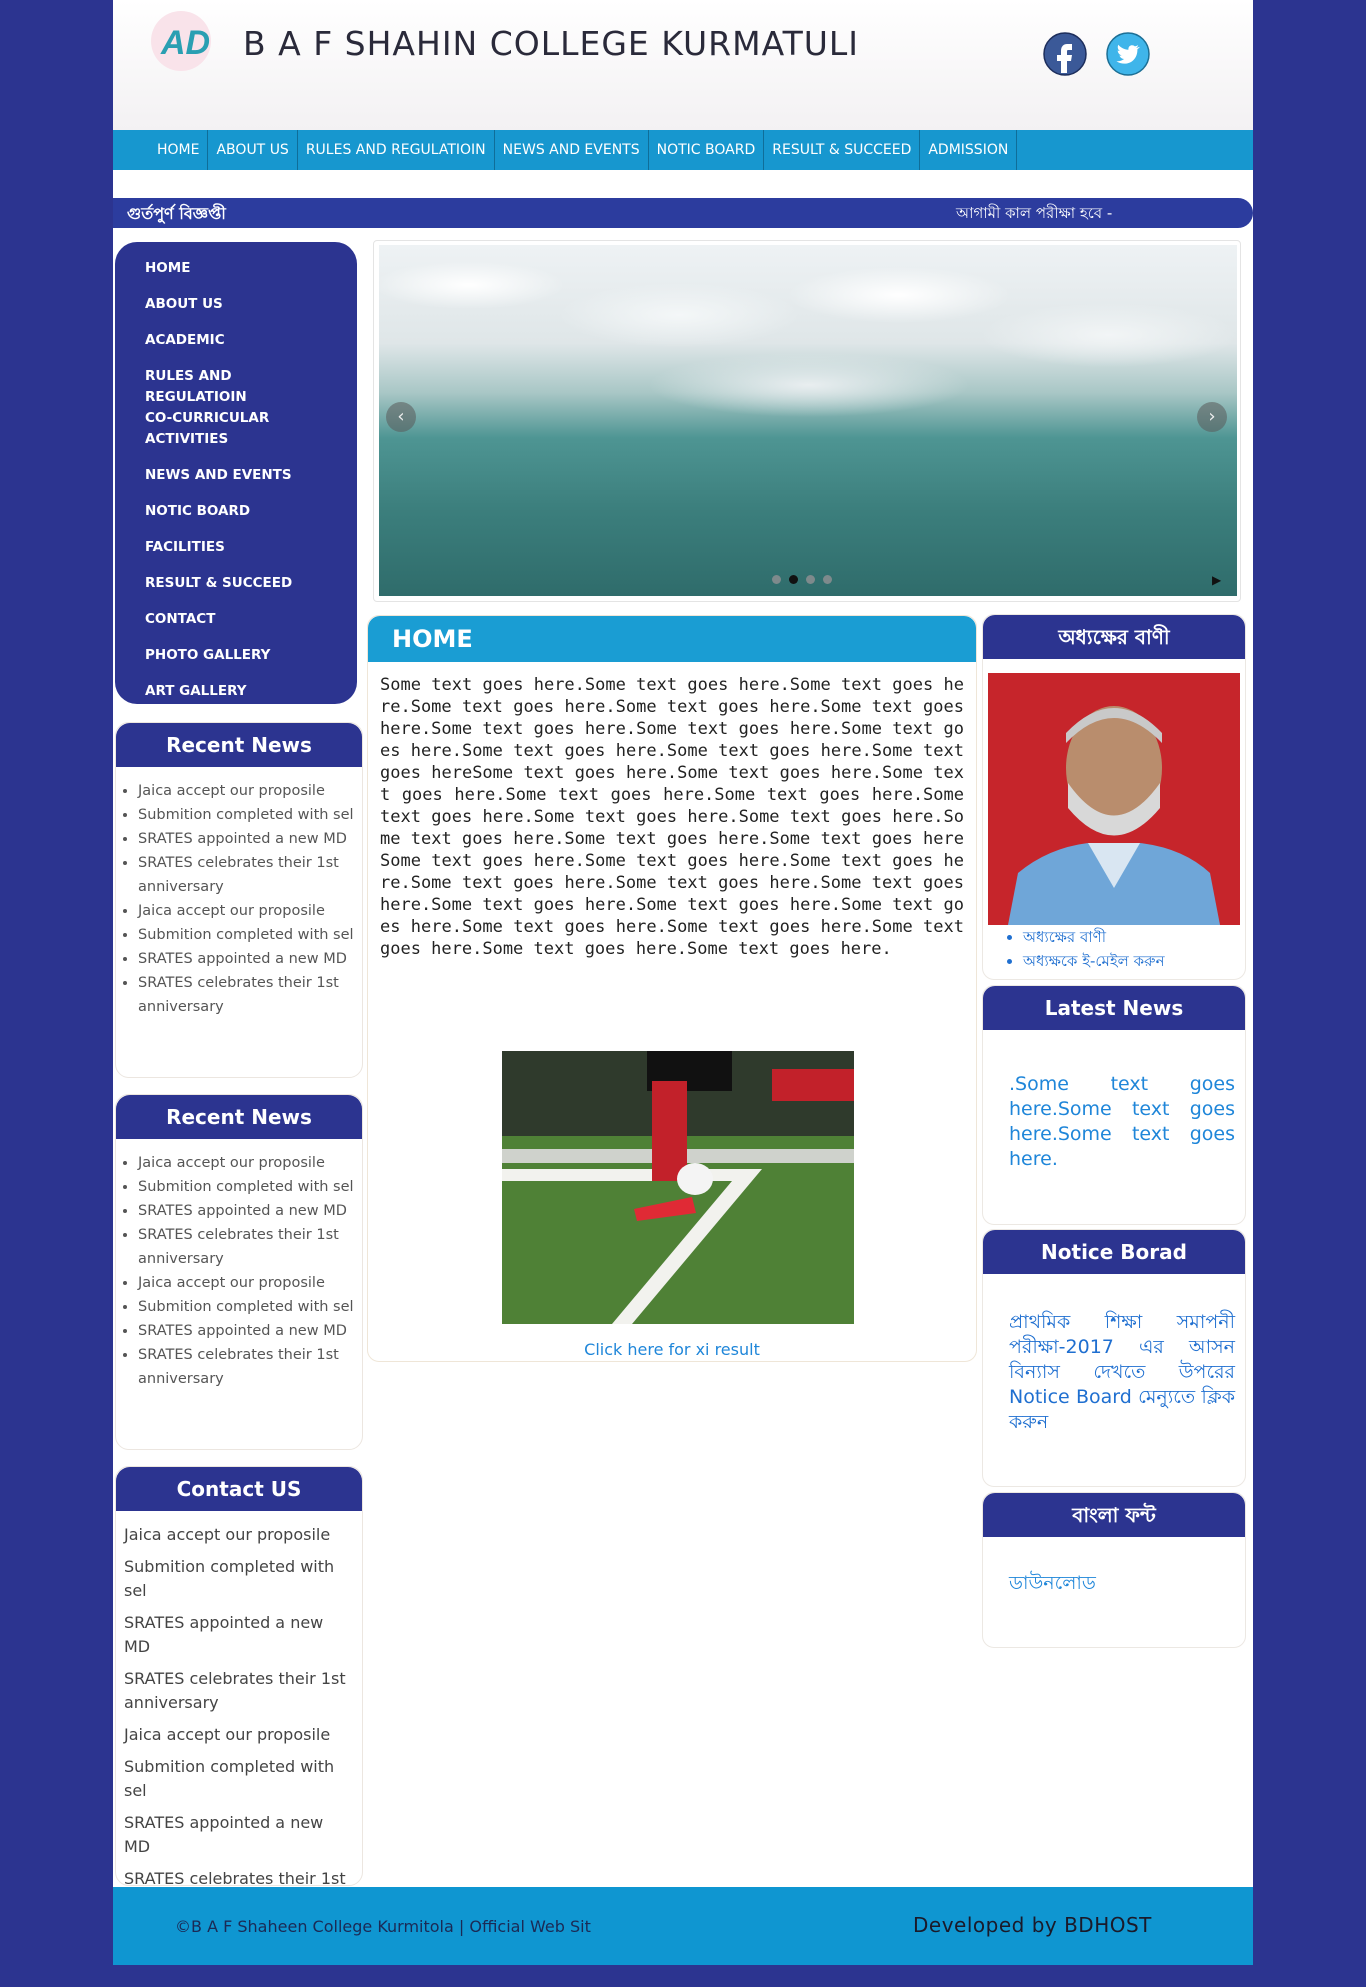 The width and height of the screenshot is (1366, 1987). Describe the element at coordinates (179, 150) in the screenshot. I see `top-nav-item: HOME` at that location.